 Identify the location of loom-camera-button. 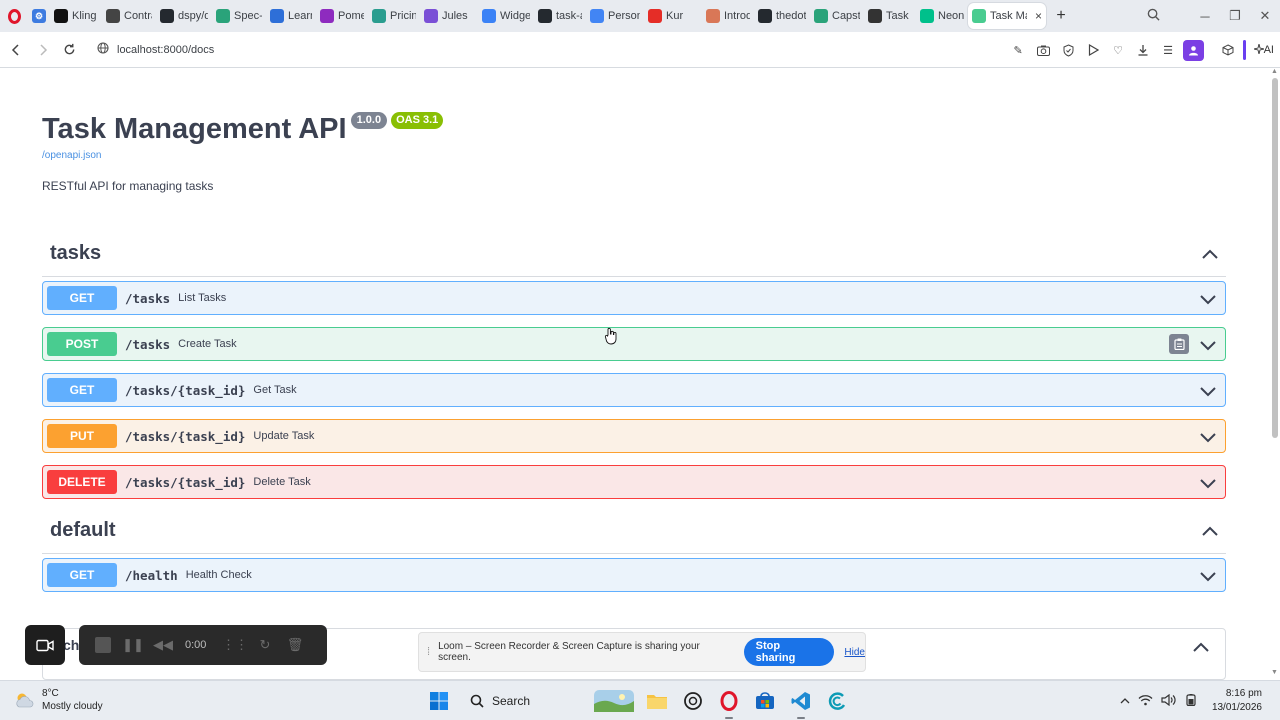
(45, 645).